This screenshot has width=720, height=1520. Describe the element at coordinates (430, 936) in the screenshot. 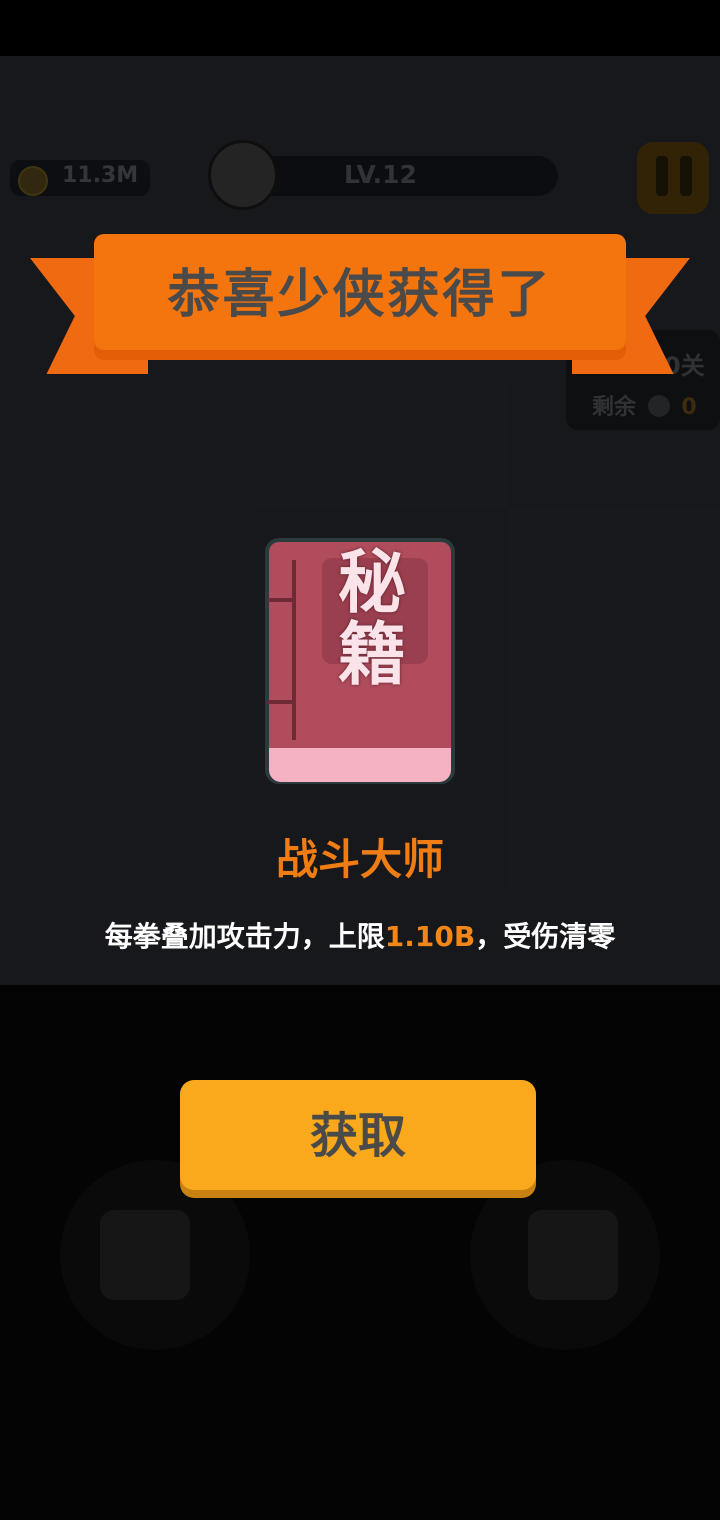

I see `description-value: 1.10B` at that location.